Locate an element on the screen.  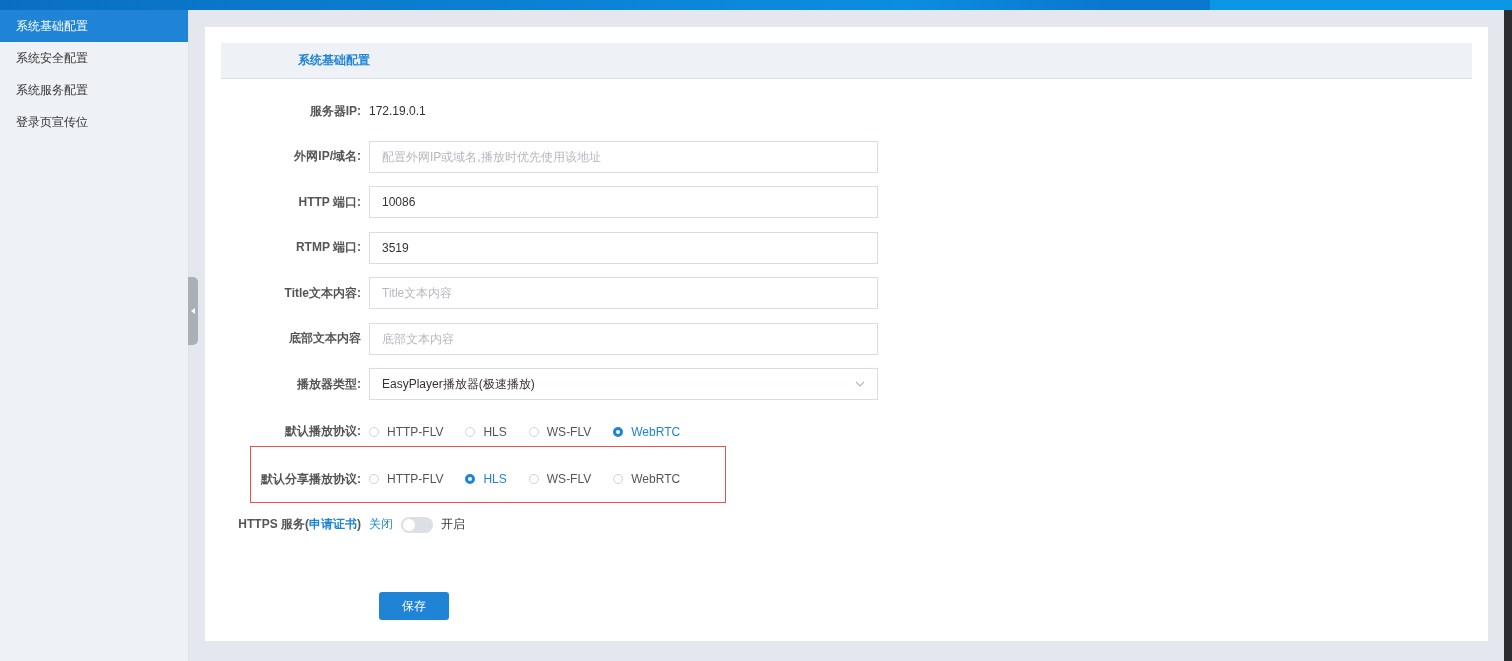
field-label: 默认播放协议: is located at coordinates (323, 431).